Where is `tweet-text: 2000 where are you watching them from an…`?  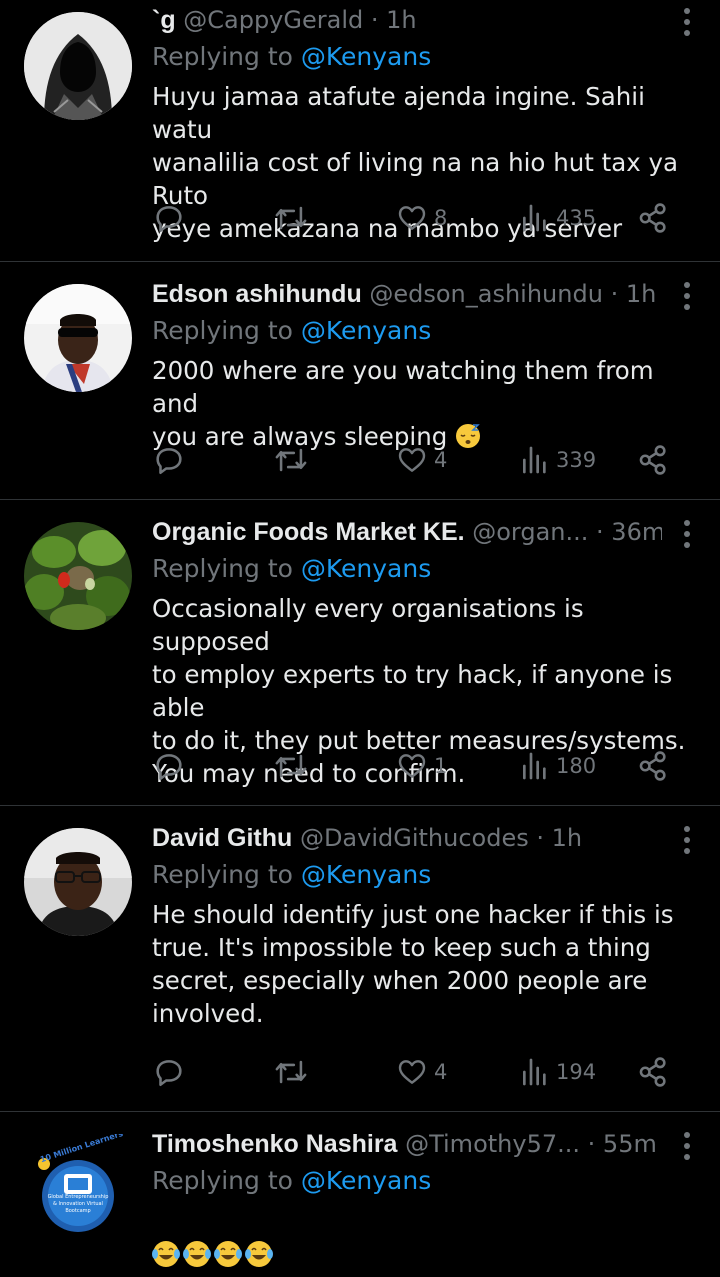 tweet-text: 2000 where are you watching them from an… is located at coordinates (403, 403).